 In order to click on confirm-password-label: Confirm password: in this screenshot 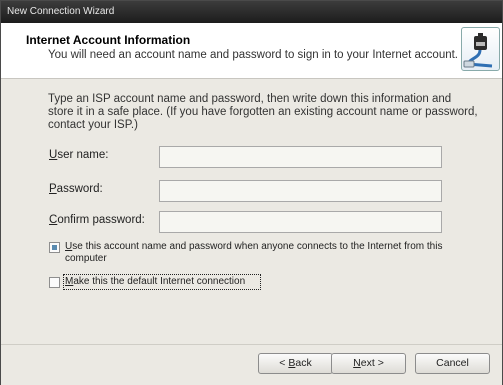, I will do `click(97, 220)`.